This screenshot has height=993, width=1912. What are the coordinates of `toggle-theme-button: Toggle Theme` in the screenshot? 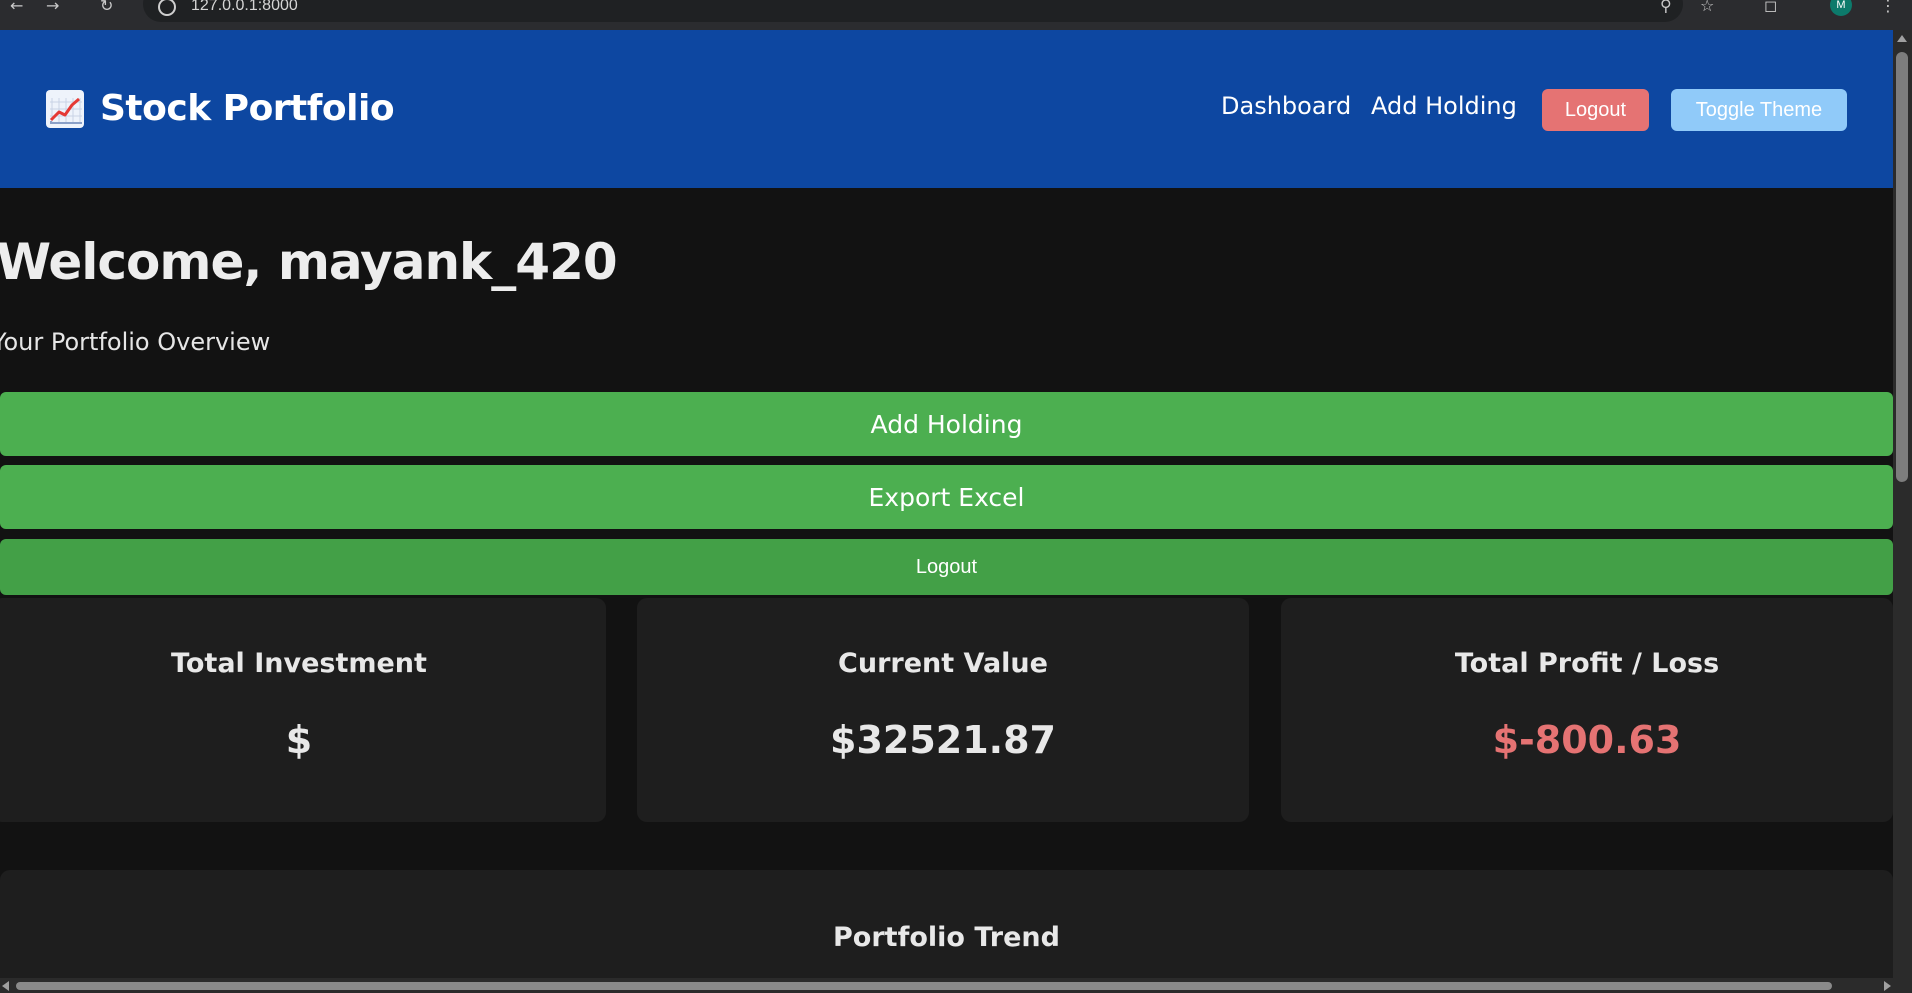 It's located at (1759, 110).